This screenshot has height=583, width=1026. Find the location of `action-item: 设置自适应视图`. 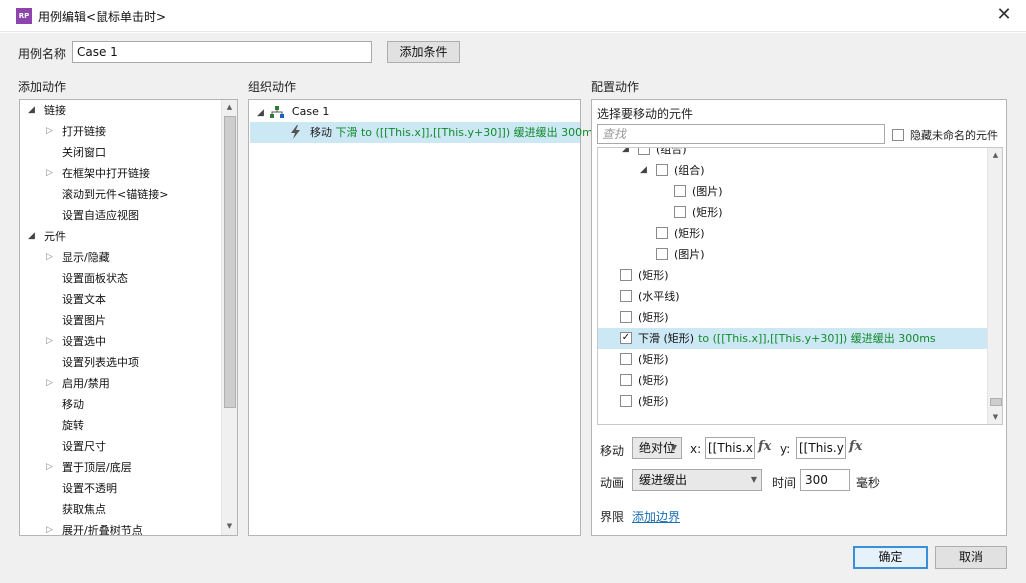

action-item: 设置自适应视图 is located at coordinates (120, 215).